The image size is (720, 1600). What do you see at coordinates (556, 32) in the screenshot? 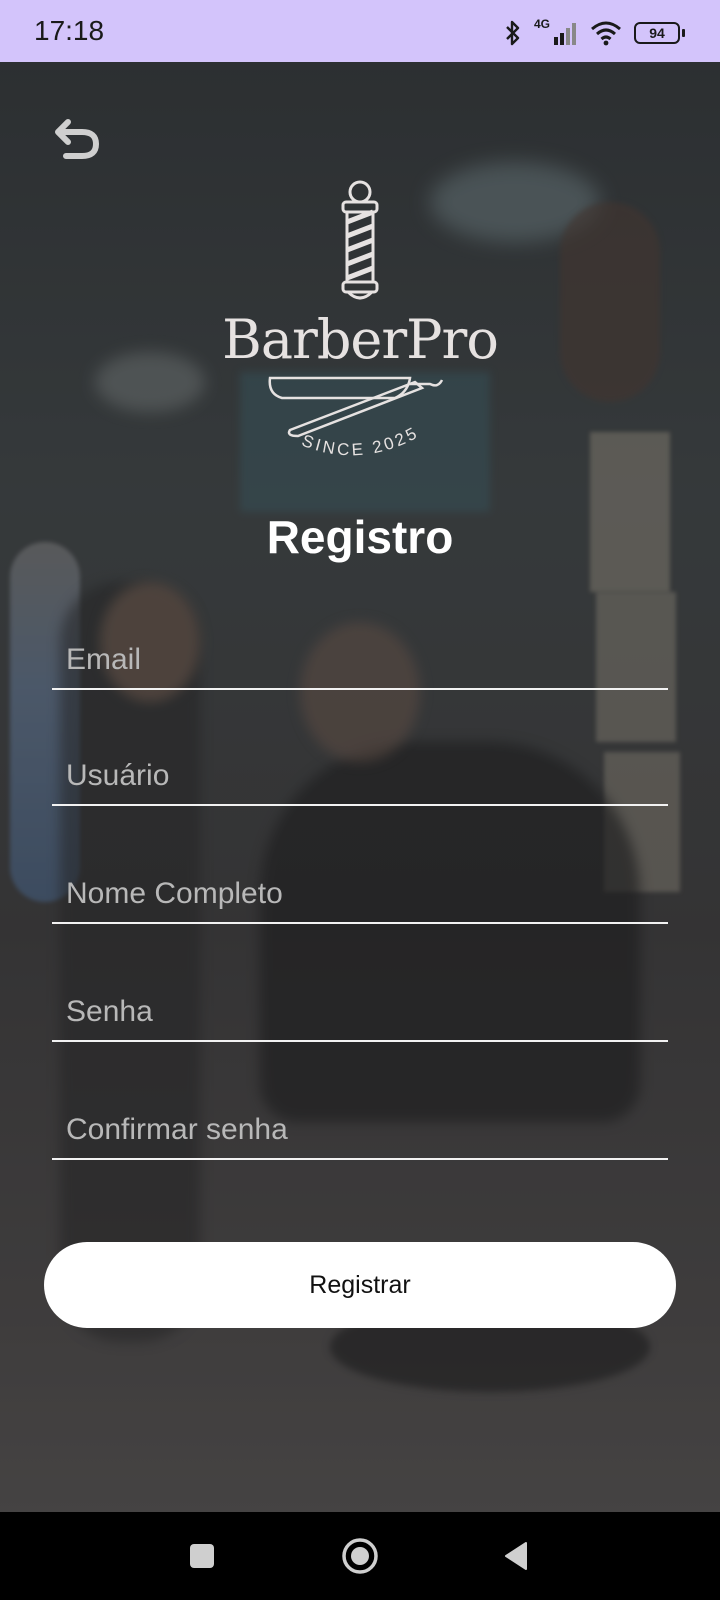
I see `signal-icon: 4G` at bounding box center [556, 32].